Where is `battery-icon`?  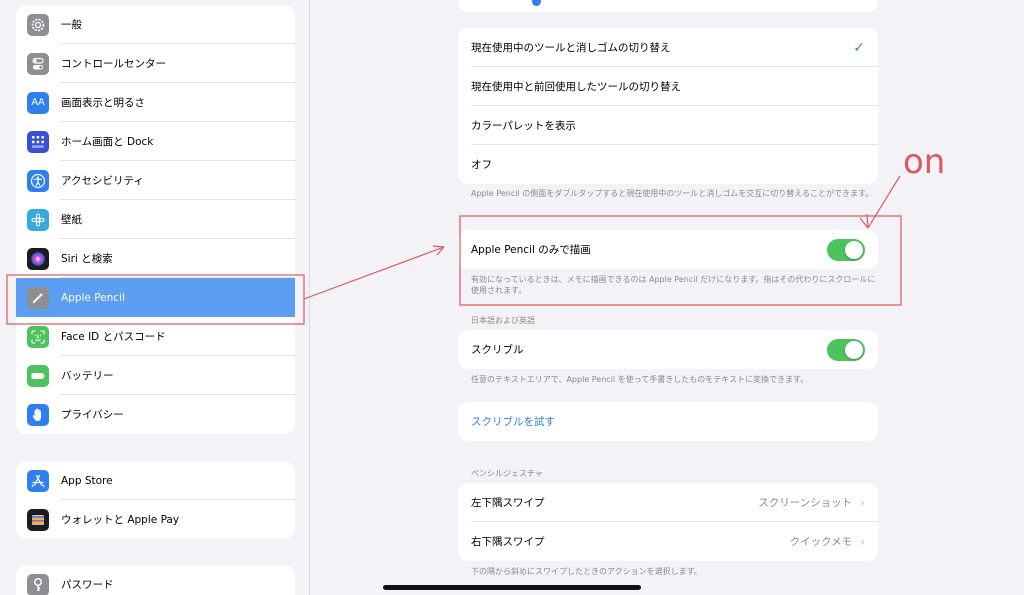
battery-icon is located at coordinates (38, 375).